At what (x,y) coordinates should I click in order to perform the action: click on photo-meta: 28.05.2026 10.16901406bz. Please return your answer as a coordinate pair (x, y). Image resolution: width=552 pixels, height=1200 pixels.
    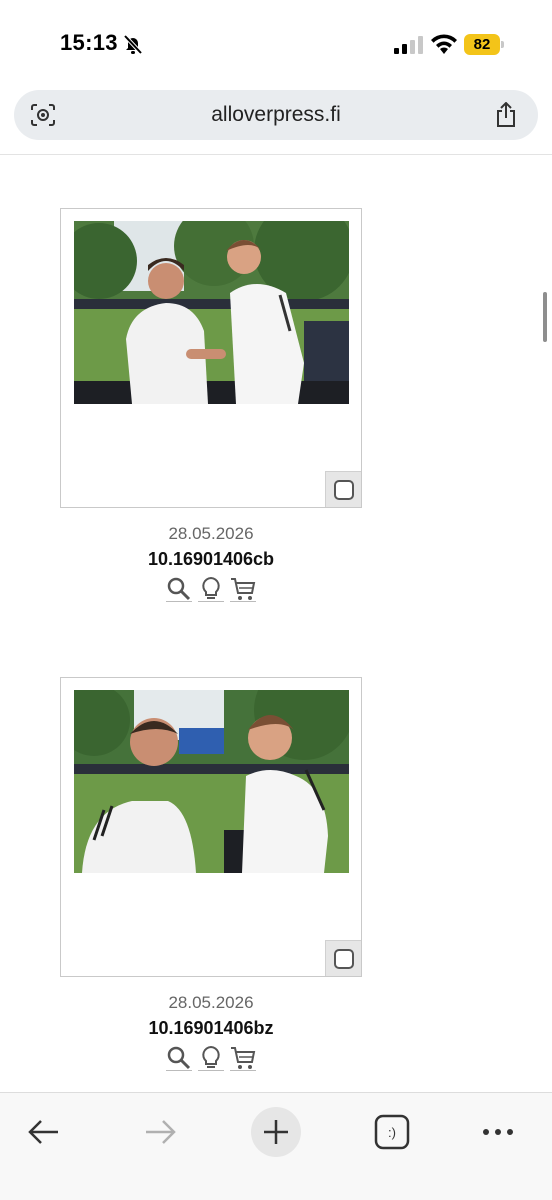
    Looking at the image, I should click on (211, 1032).